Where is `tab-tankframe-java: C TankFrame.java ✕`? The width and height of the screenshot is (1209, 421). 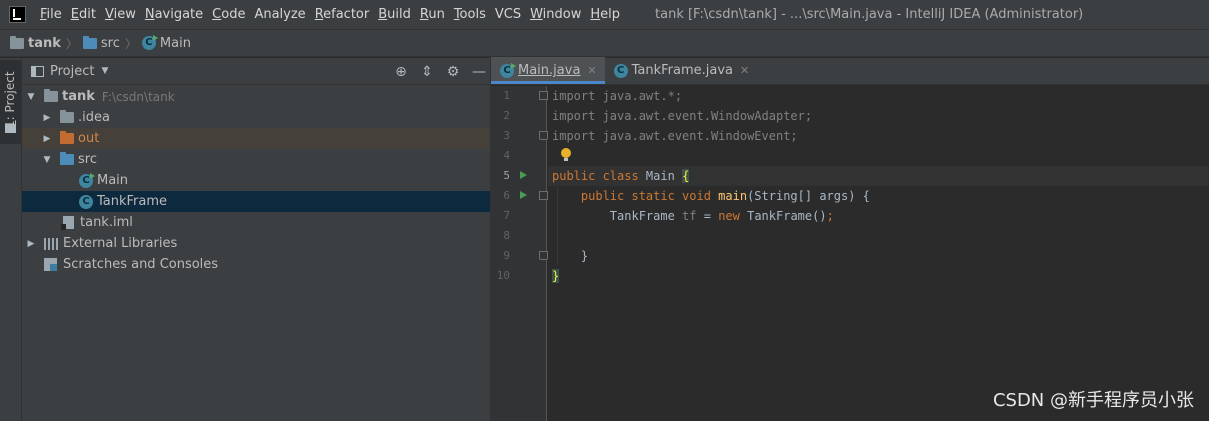 tab-tankframe-java: C TankFrame.java ✕ is located at coordinates (681, 70).